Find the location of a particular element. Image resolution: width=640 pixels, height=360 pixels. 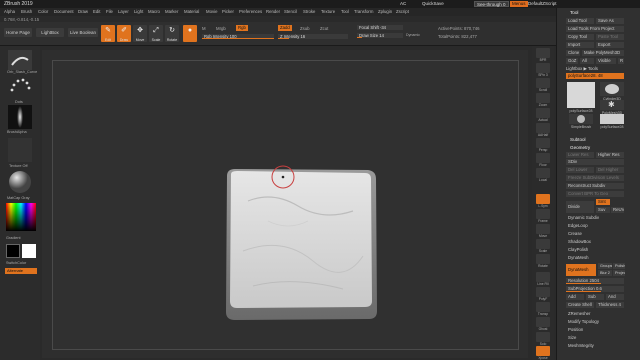

tool-thumb-polysurface: polySurface28 is located at coordinates (581, 97).